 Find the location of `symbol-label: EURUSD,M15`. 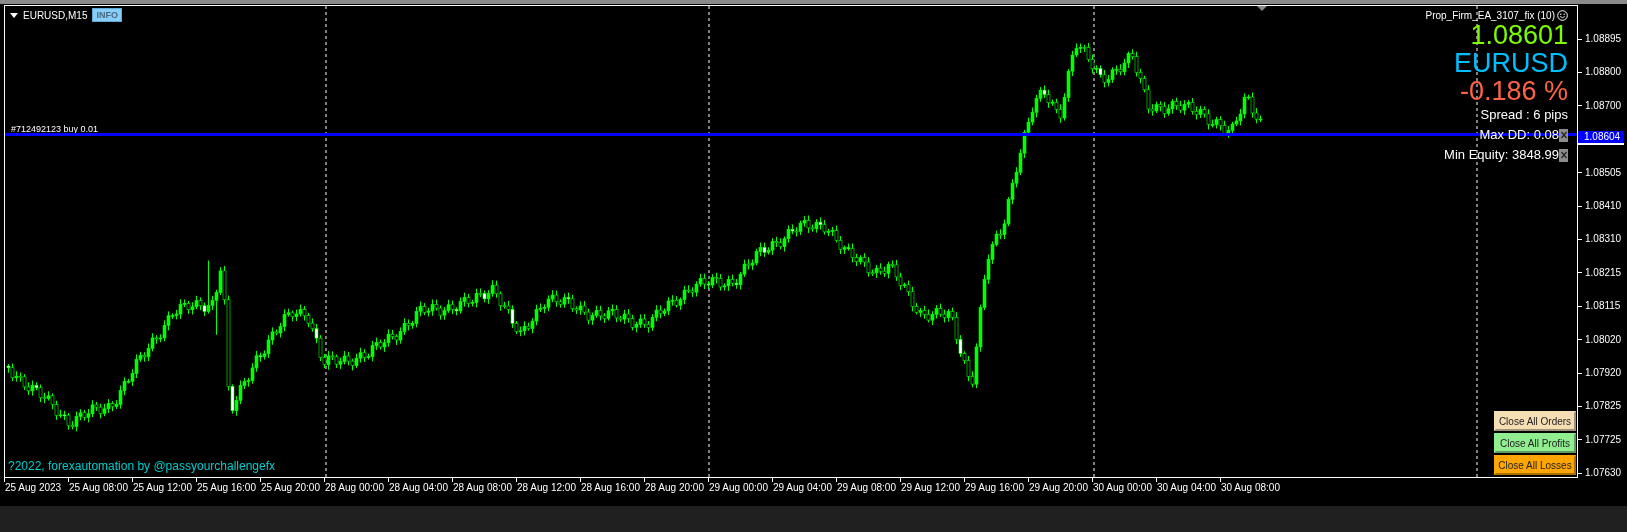

symbol-label: EURUSD,M15 is located at coordinates (55, 15).